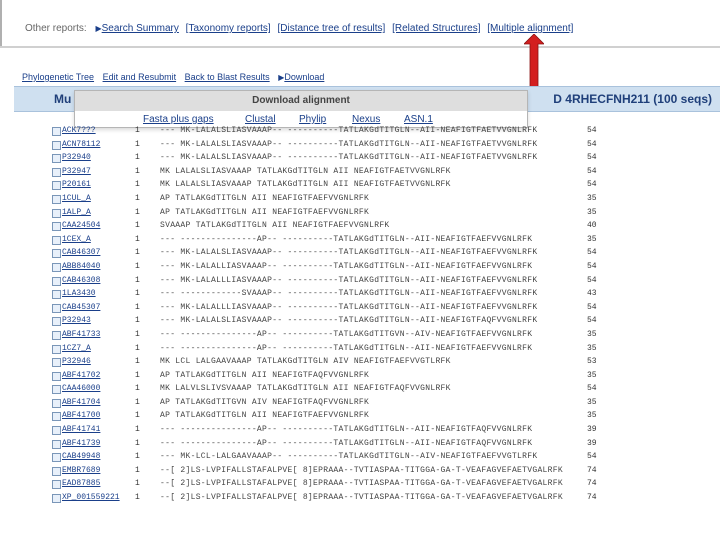  What do you see at coordinates (76, 349) in the screenshot?
I see `accession-link: 1CZ7_A` at bounding box center [76, 349].